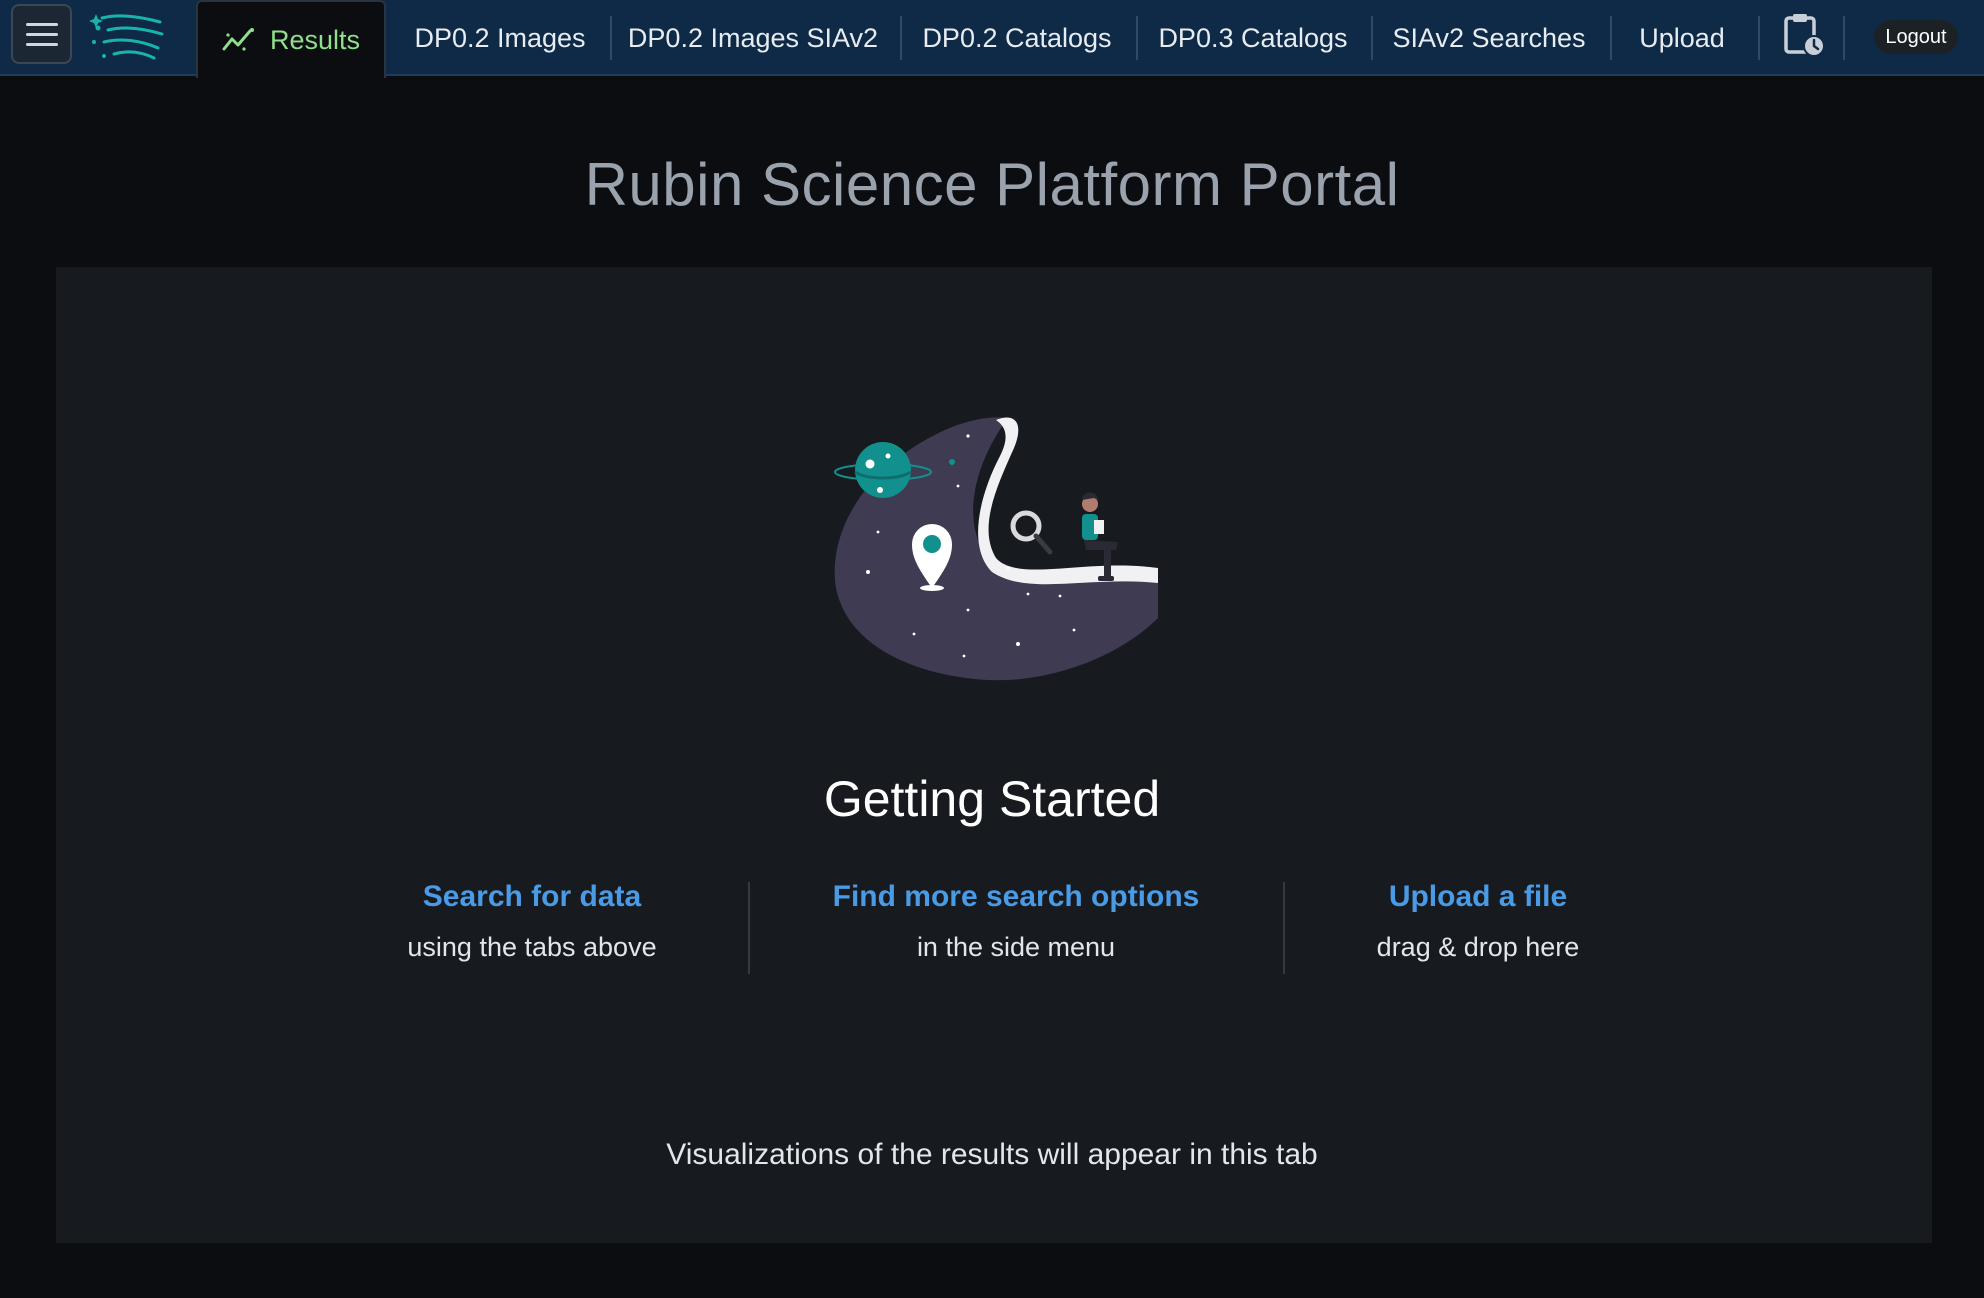  What do you see at coordinates (749, 928) in the screenshot?
I see `option-divider` at bounding box center [749, 928].